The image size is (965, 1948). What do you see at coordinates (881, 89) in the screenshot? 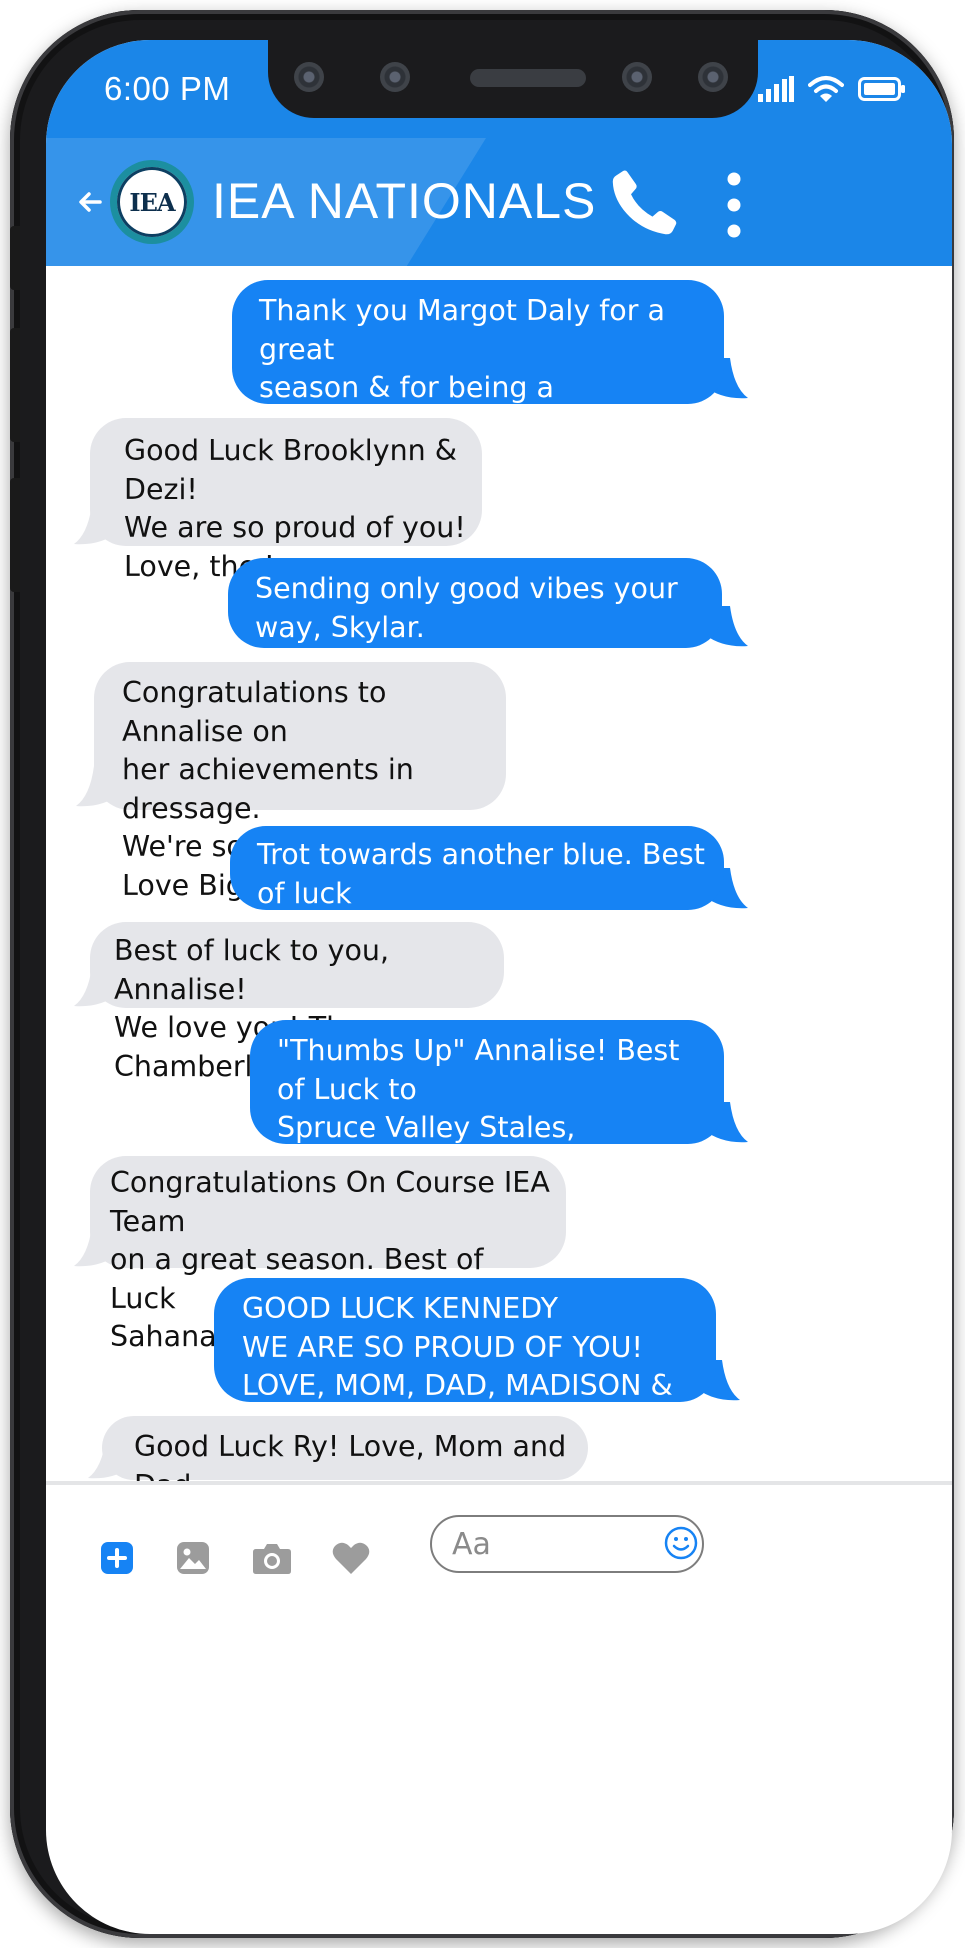
I see `battery-icon` at bounding box center [881, 89].